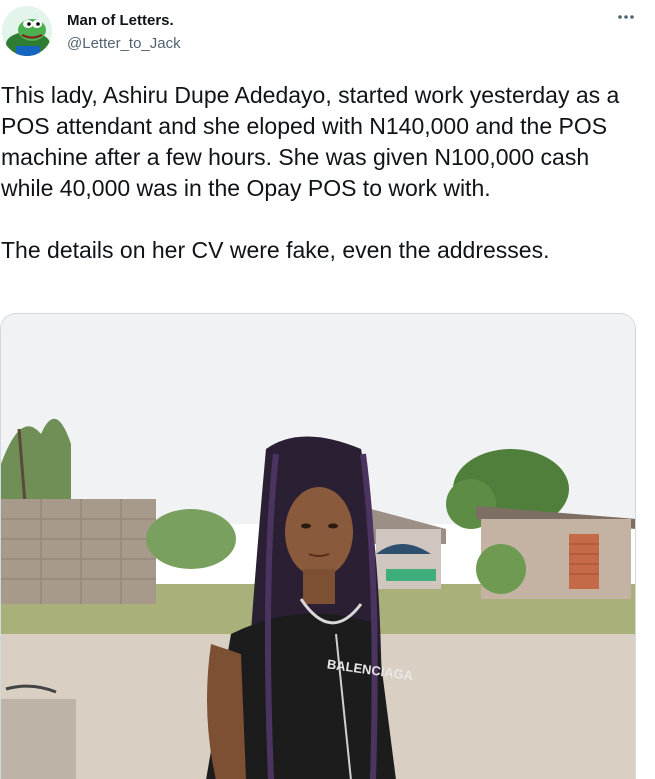 Image resolution: width=655 pixels, height=779 pixels. I want to click on frog-avatar-icon, so click(27, 31).